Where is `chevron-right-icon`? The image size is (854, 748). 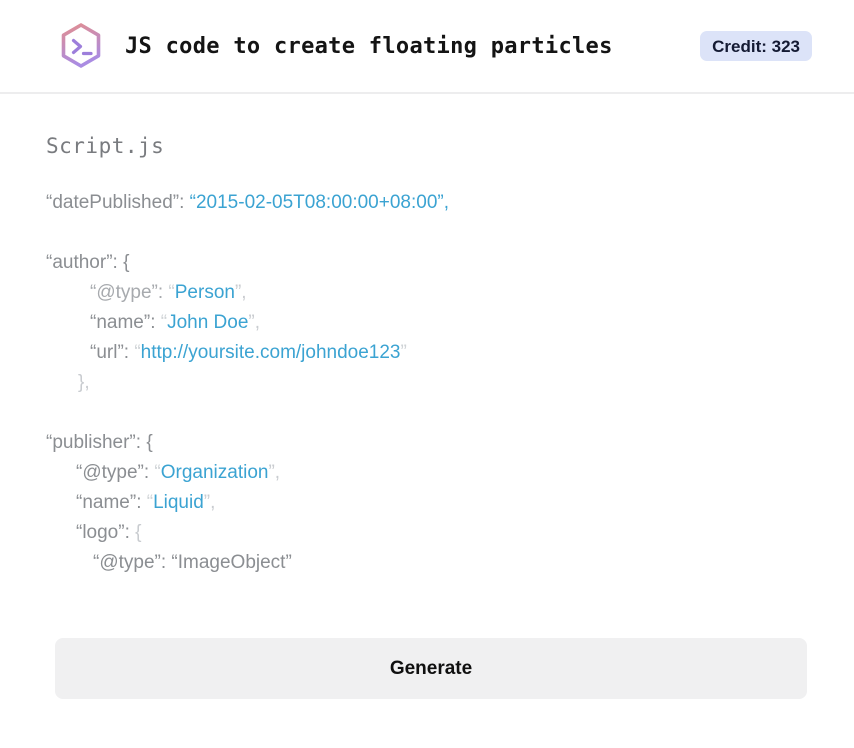
chevron-right-icon is located at coordinates (77, 46).